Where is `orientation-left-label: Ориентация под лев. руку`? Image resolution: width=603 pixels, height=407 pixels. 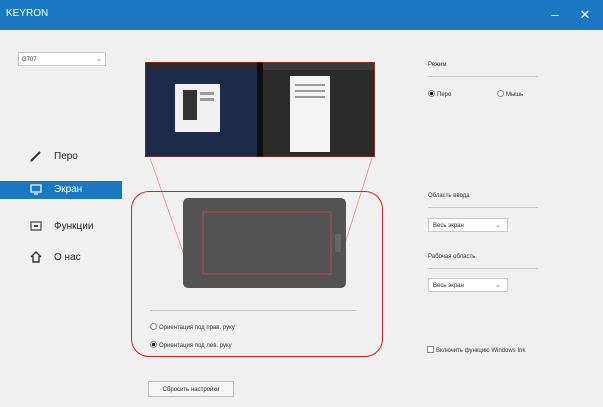
orientation-left-label: Ориентация под лев. руку is located at coordinates (195, 346).